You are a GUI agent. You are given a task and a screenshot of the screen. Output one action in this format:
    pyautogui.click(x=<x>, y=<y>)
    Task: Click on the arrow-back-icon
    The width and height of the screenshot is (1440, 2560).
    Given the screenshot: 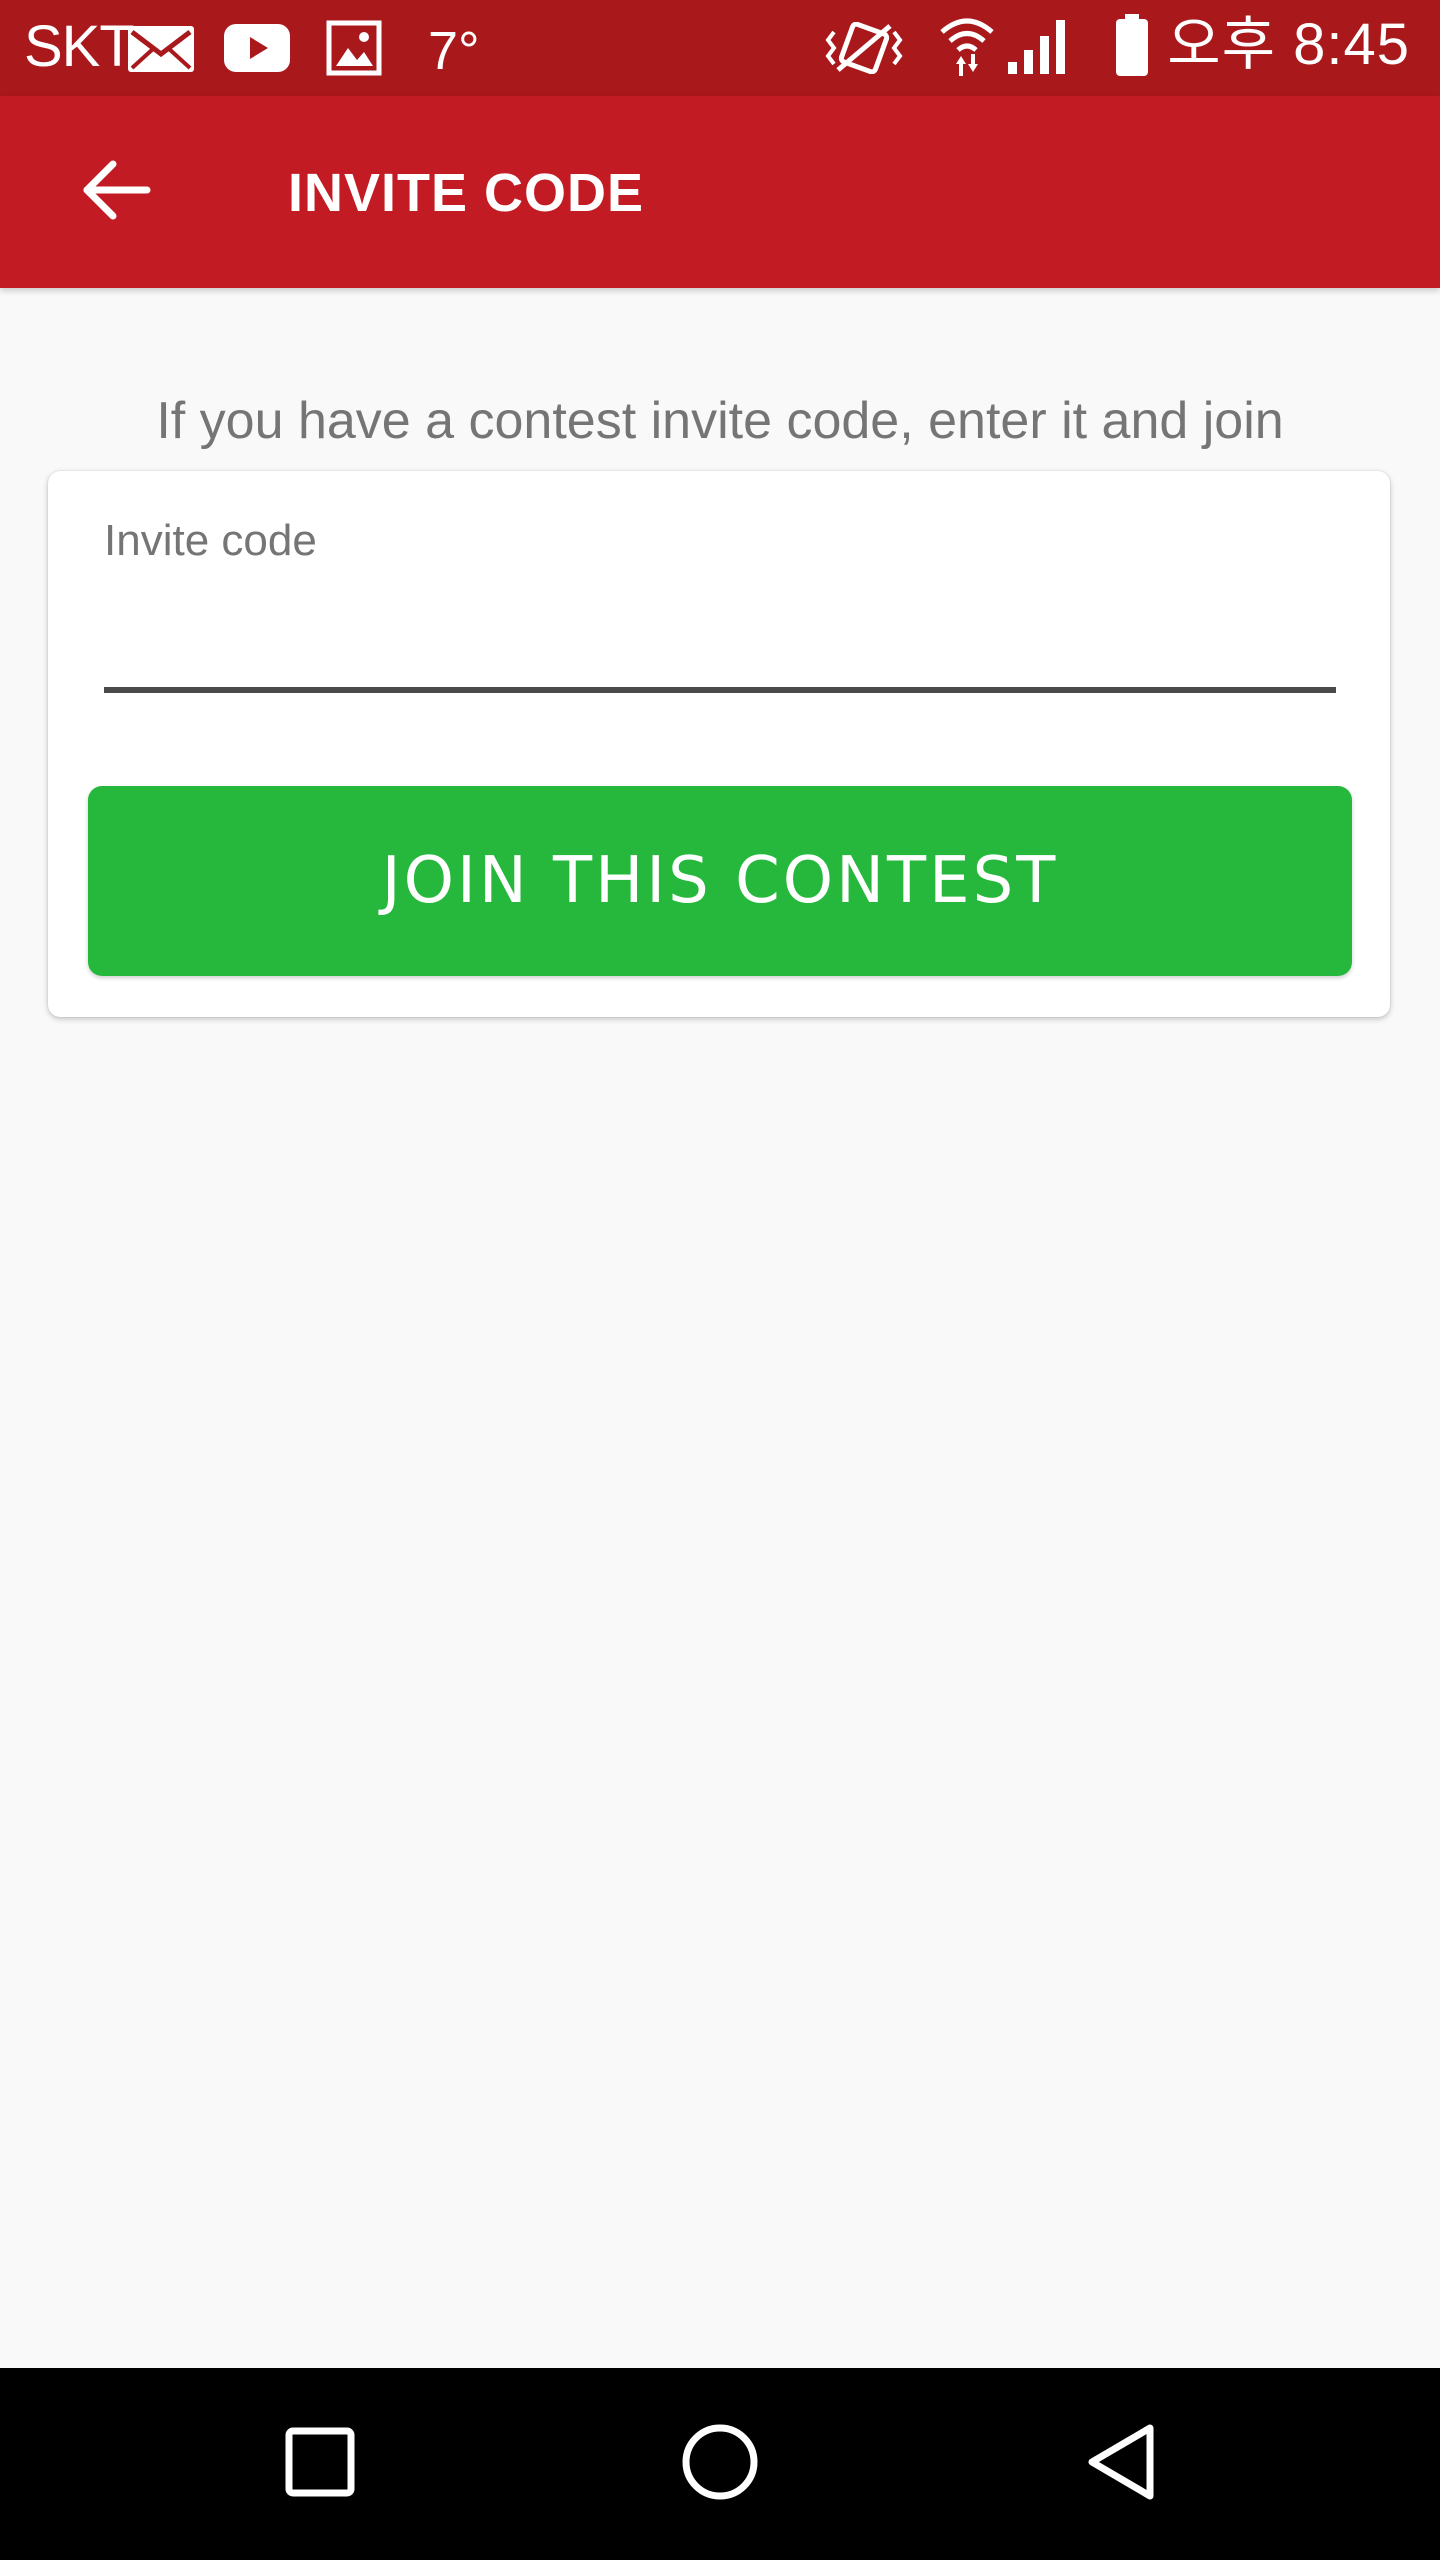 What is the action you would take?
    pyautogui.click(x=116, y=192)
    